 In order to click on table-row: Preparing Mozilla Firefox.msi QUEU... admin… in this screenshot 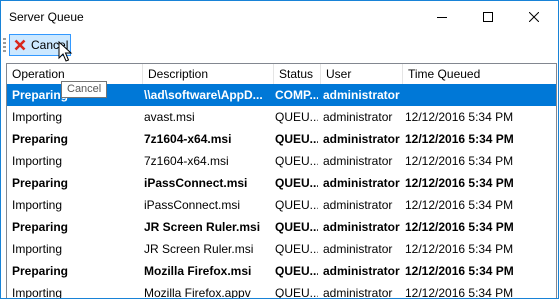, I will do `click(281, 271)`.